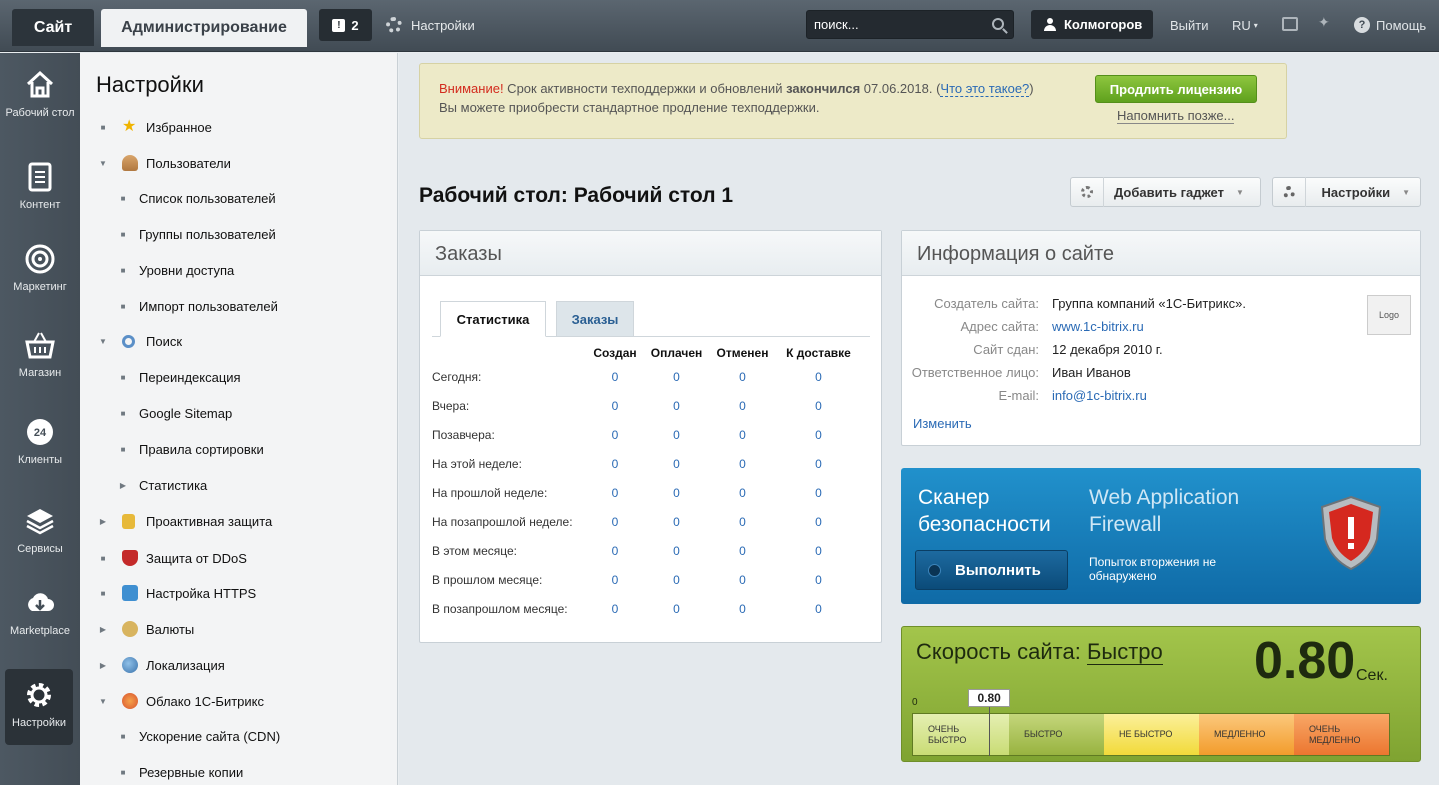  What do you see at coordinates (1245, 25) in the screenshot?
I see `language-select: RU ▾` at bounding box center [1245, 25].